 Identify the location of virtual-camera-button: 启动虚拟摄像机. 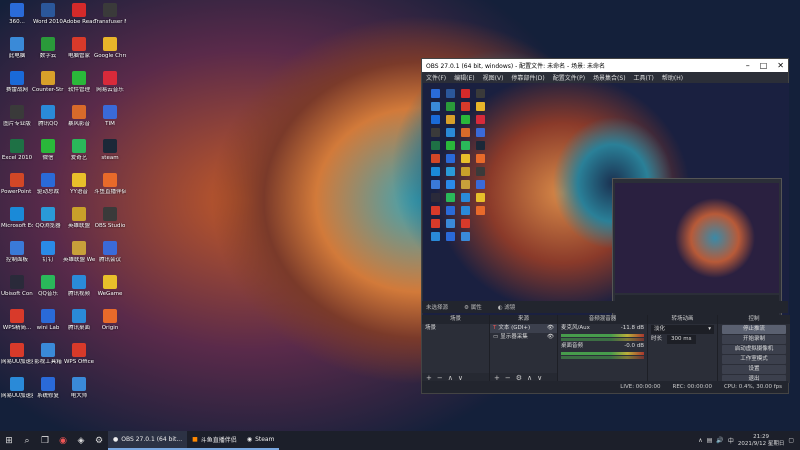
(754, 349).